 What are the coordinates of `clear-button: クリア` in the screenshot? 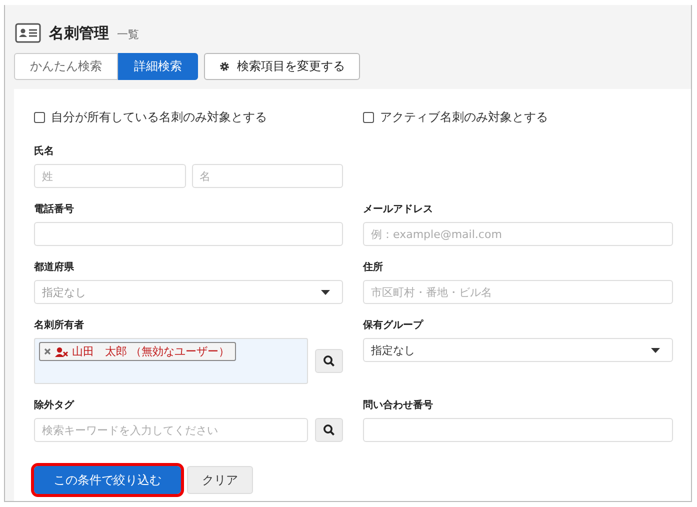 It's located at (220, 480).